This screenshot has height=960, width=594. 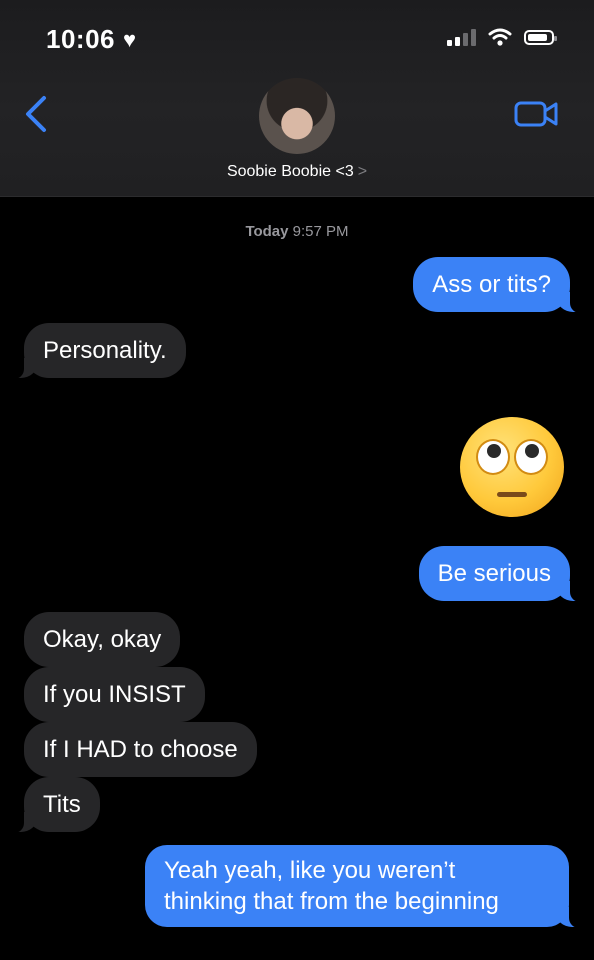 What do you see at coordinates (362, 171) in the screenshot?
I see `chevron-right-icon: >` at bounding box center [362, 171].